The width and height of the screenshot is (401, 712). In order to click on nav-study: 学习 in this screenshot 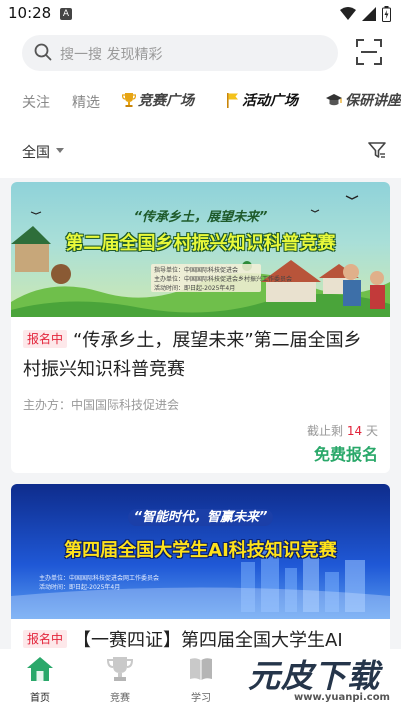, I will do `click(201, 679)`.